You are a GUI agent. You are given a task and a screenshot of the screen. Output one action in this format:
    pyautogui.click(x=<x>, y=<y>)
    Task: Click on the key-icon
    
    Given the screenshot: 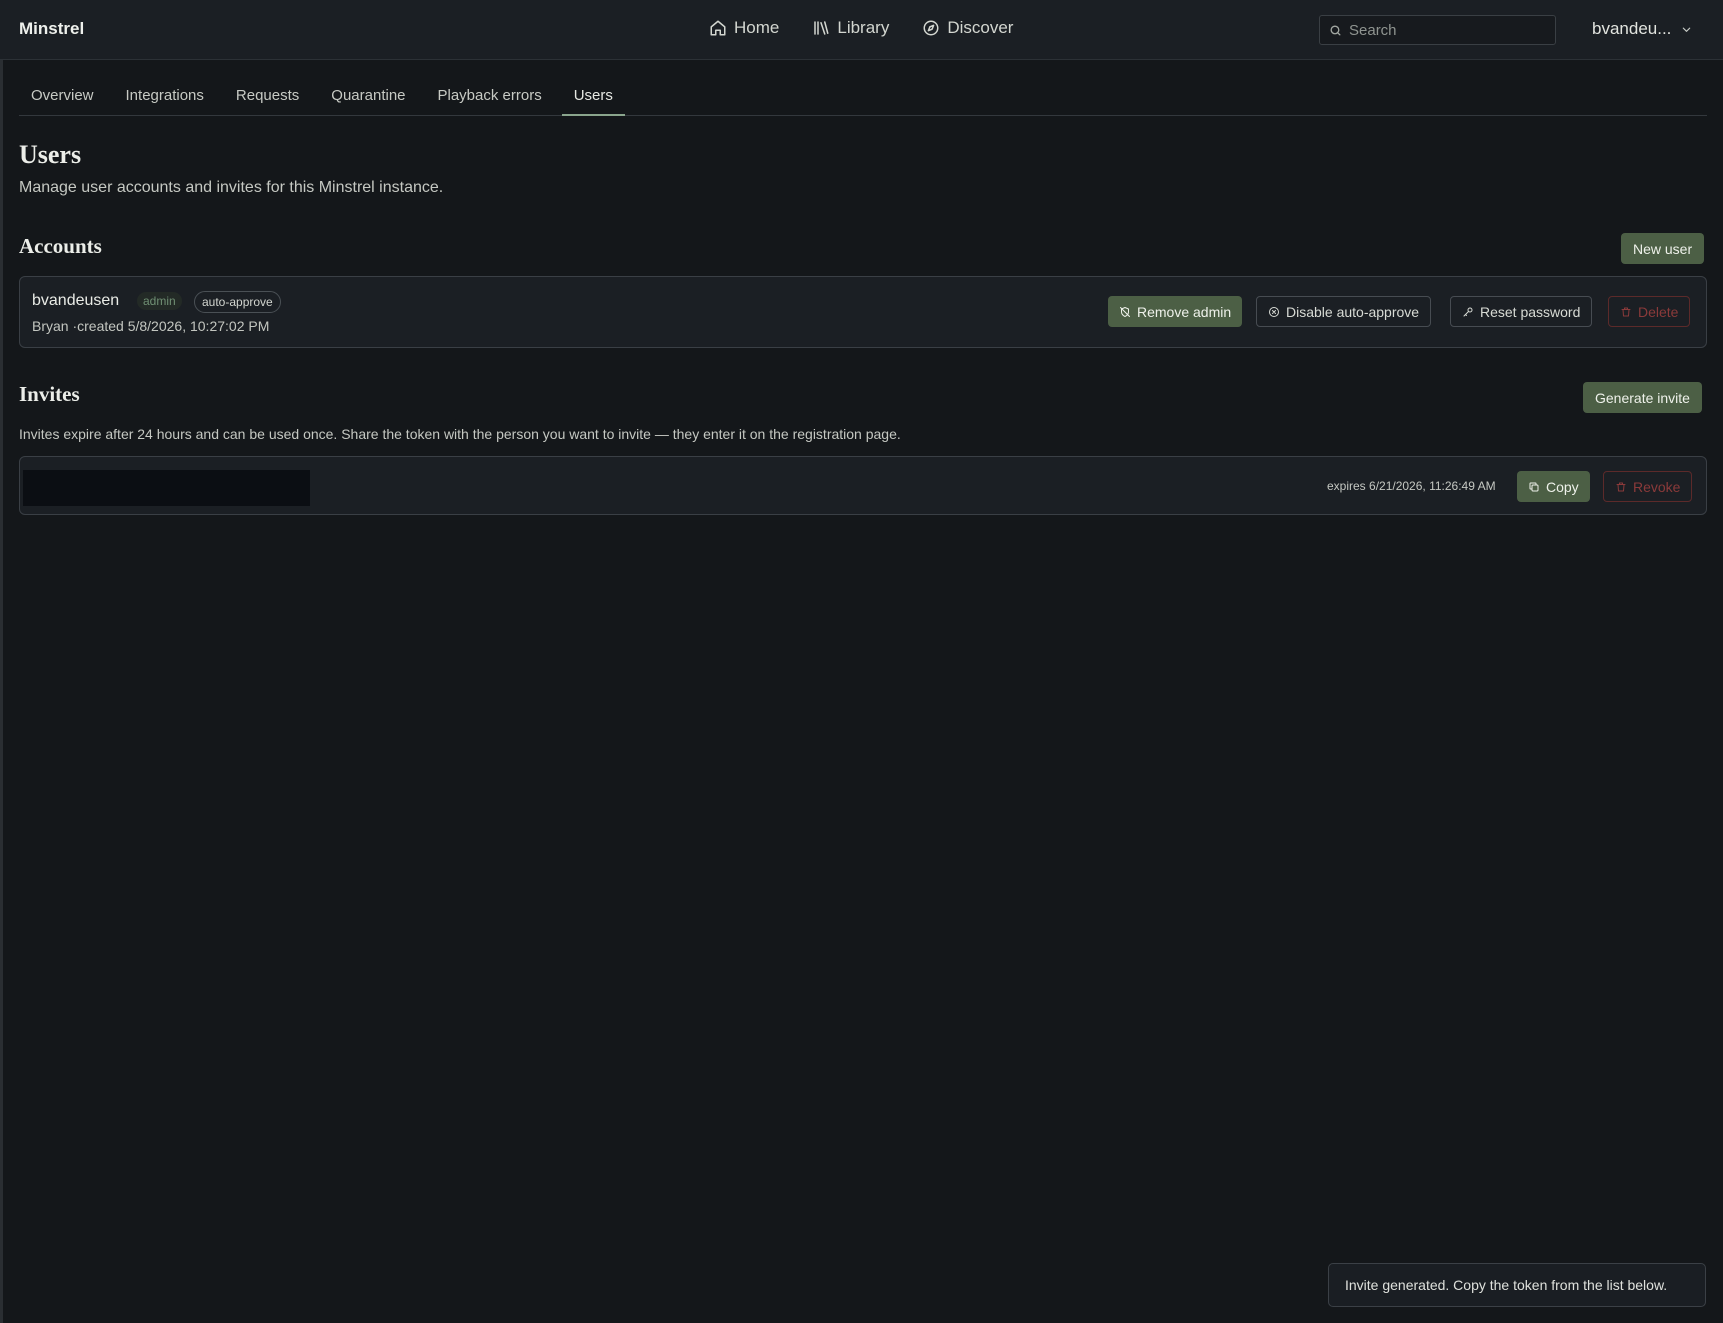 What is the action you would take?
    pyautogui.click(x=1468, y=311)
    